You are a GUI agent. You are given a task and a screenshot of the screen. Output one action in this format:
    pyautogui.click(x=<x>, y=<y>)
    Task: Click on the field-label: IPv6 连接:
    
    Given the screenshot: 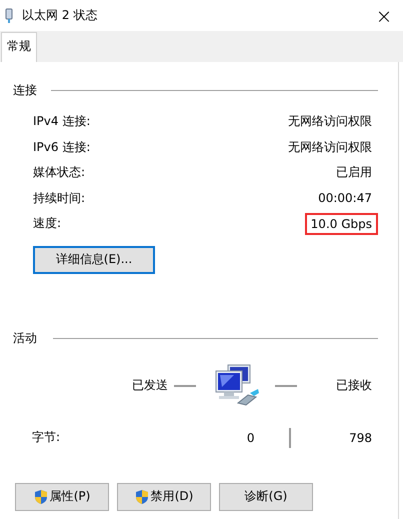 What is the action you would take?
    pyautogui.click(x=61, y=147)
    